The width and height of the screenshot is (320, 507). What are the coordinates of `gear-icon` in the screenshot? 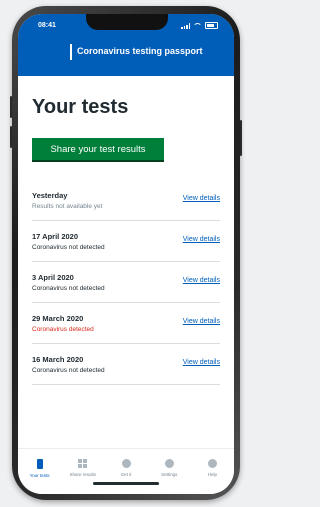 It's located at (169, 463).